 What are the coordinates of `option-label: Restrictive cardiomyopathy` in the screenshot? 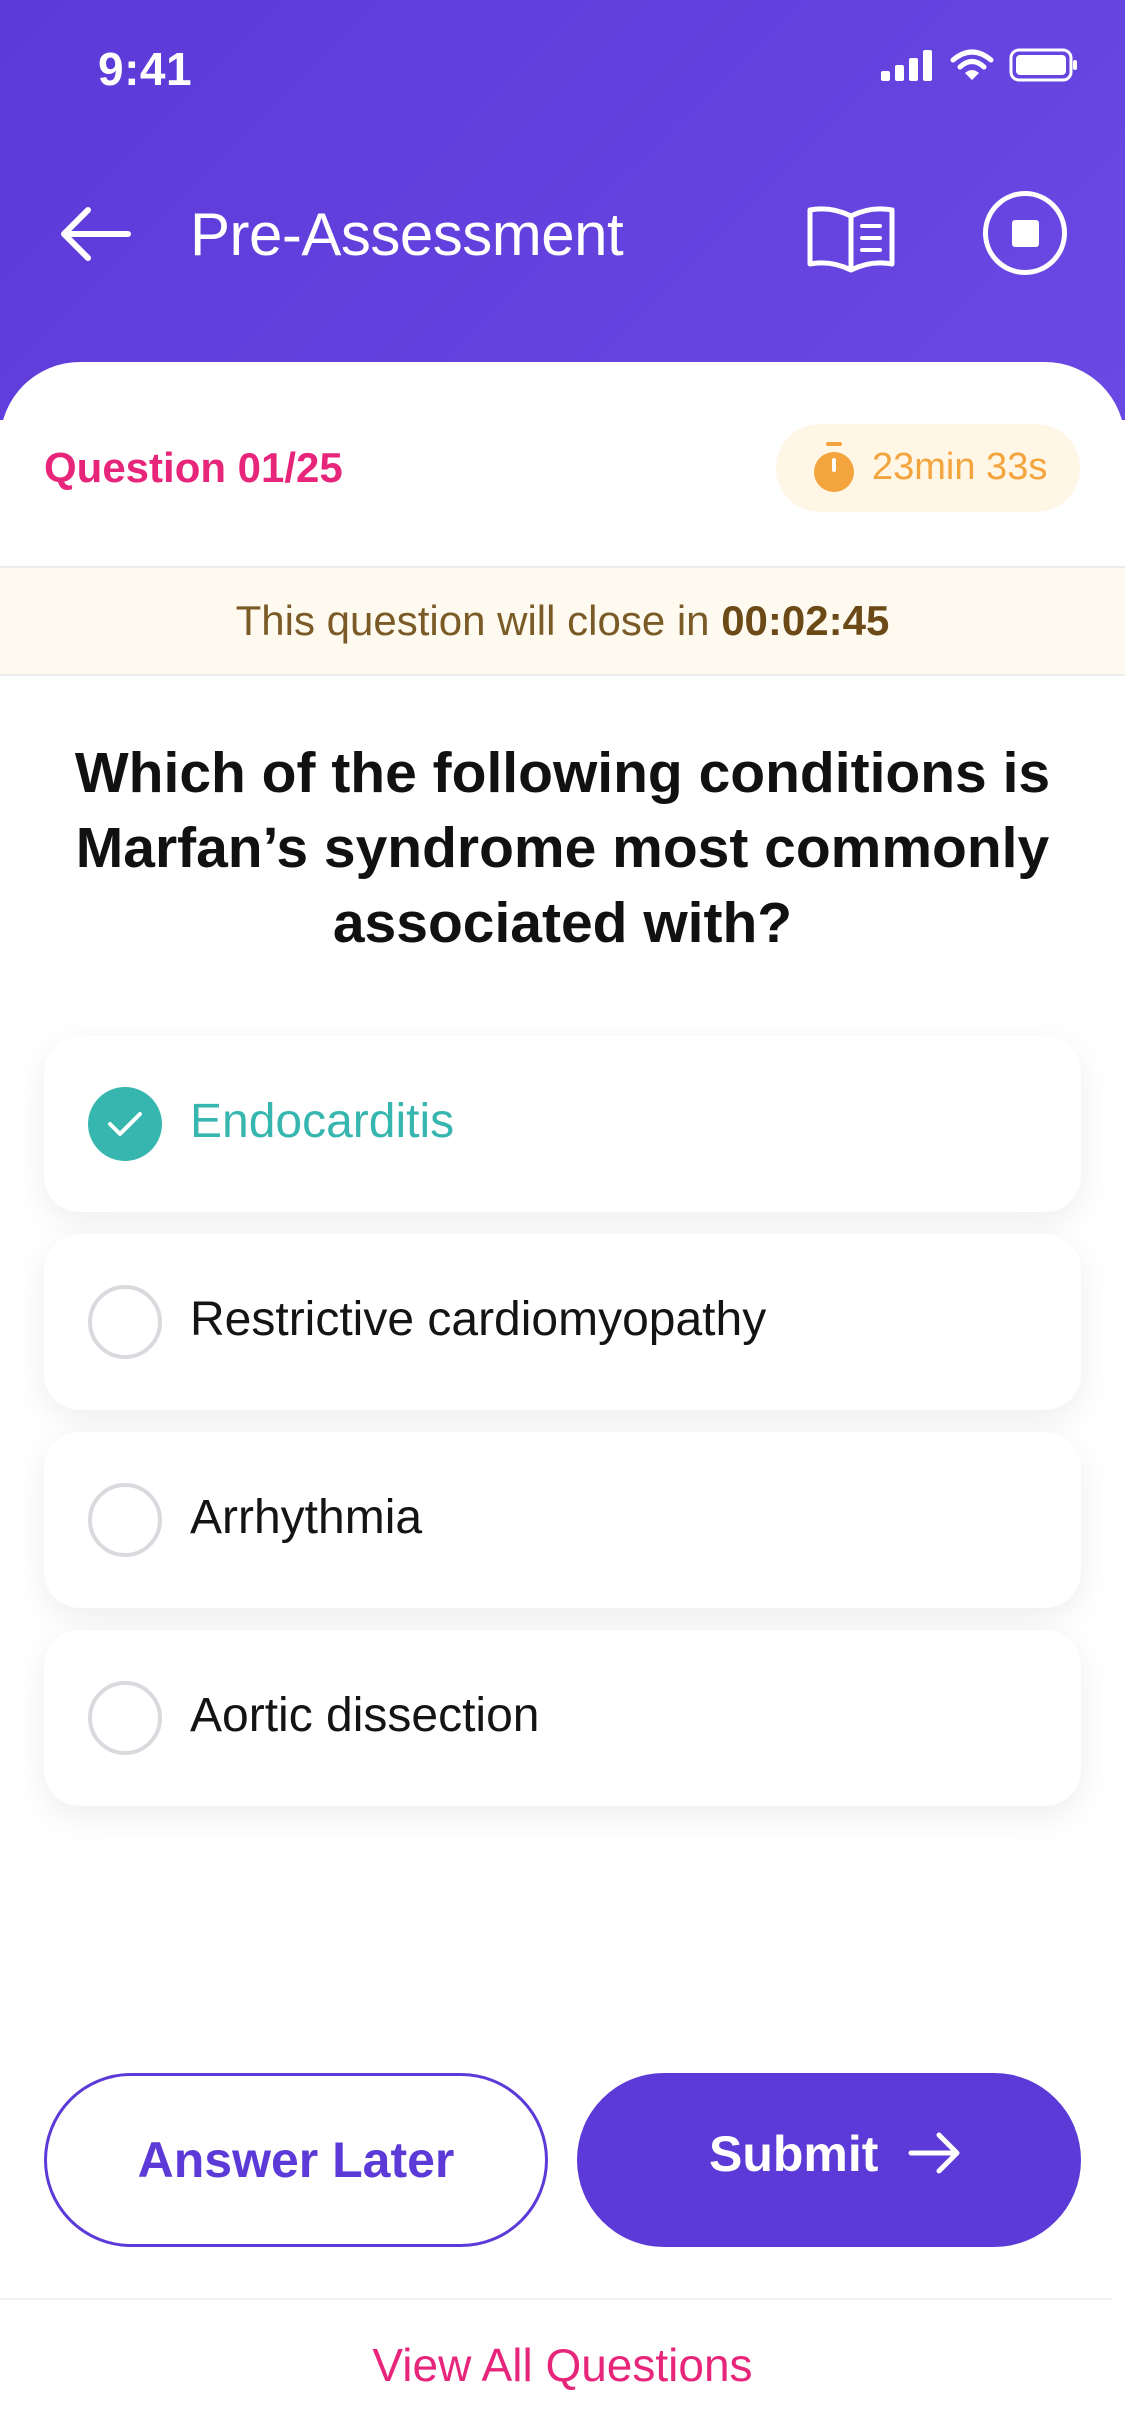 It's located at (478, 1319).